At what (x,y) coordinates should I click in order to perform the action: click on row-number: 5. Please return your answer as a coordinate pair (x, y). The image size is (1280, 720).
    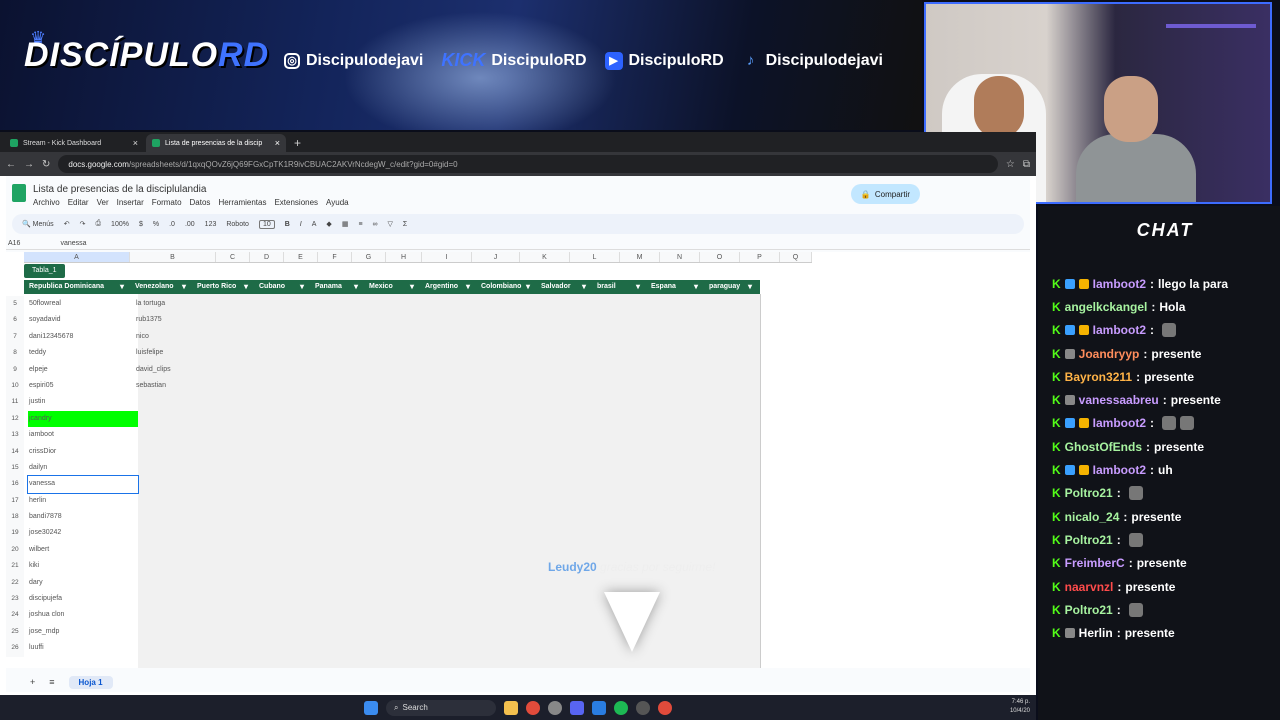
    Looking at the image, I should click on (15, 304).